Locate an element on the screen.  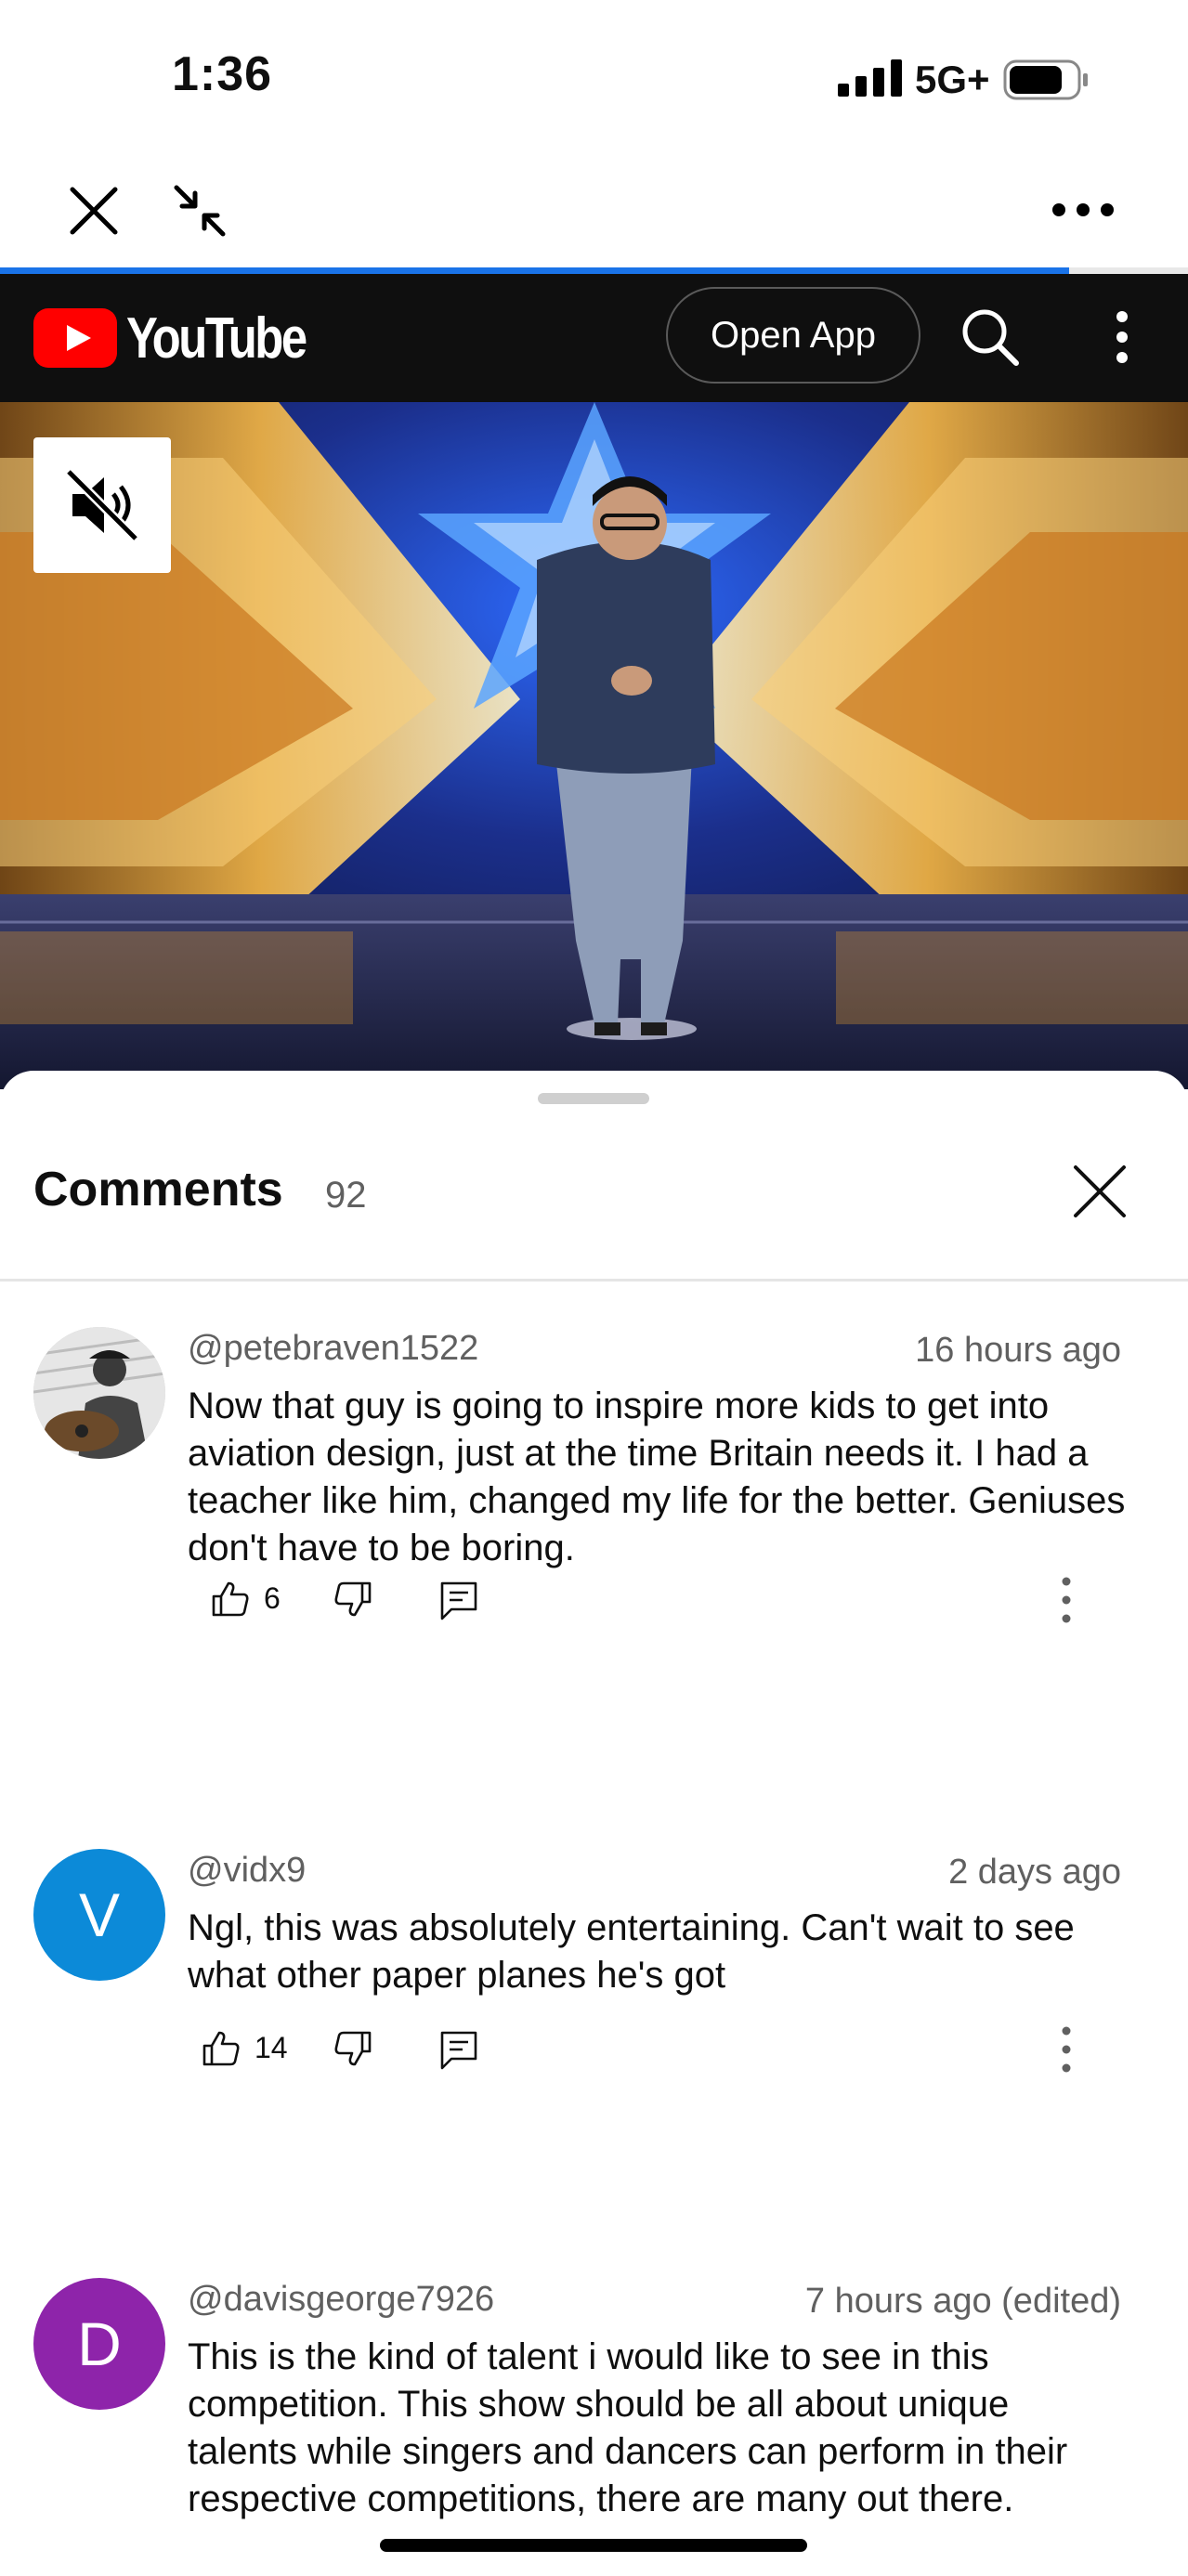
drag-handle is located at coordinates (593, 1098).